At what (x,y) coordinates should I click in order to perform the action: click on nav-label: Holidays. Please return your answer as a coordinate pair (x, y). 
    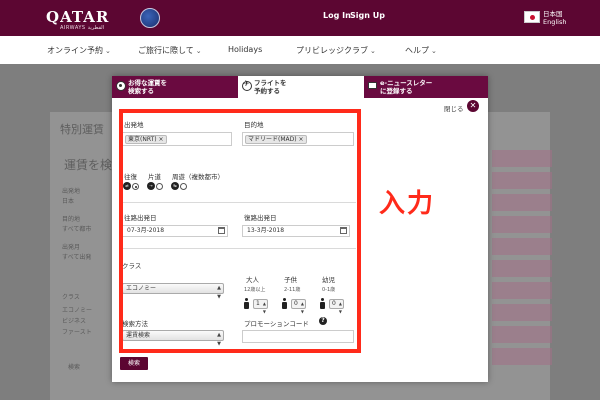
    Looking at the image, I should click on (245, 49).